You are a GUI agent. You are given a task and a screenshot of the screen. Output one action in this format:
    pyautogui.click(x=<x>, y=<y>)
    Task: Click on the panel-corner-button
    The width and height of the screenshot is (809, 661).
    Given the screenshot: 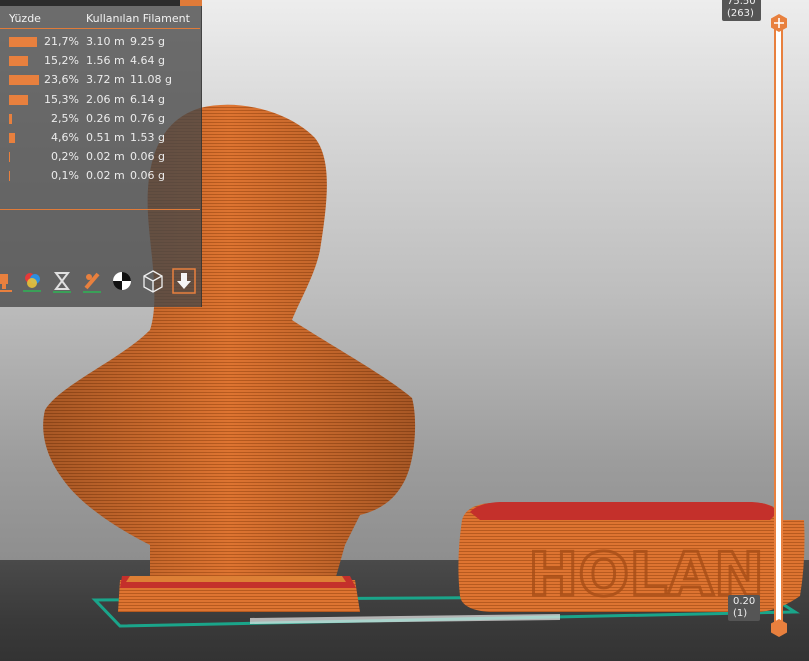 What is the action you would take?
    pyautogui.click(x=191, y=3)
    